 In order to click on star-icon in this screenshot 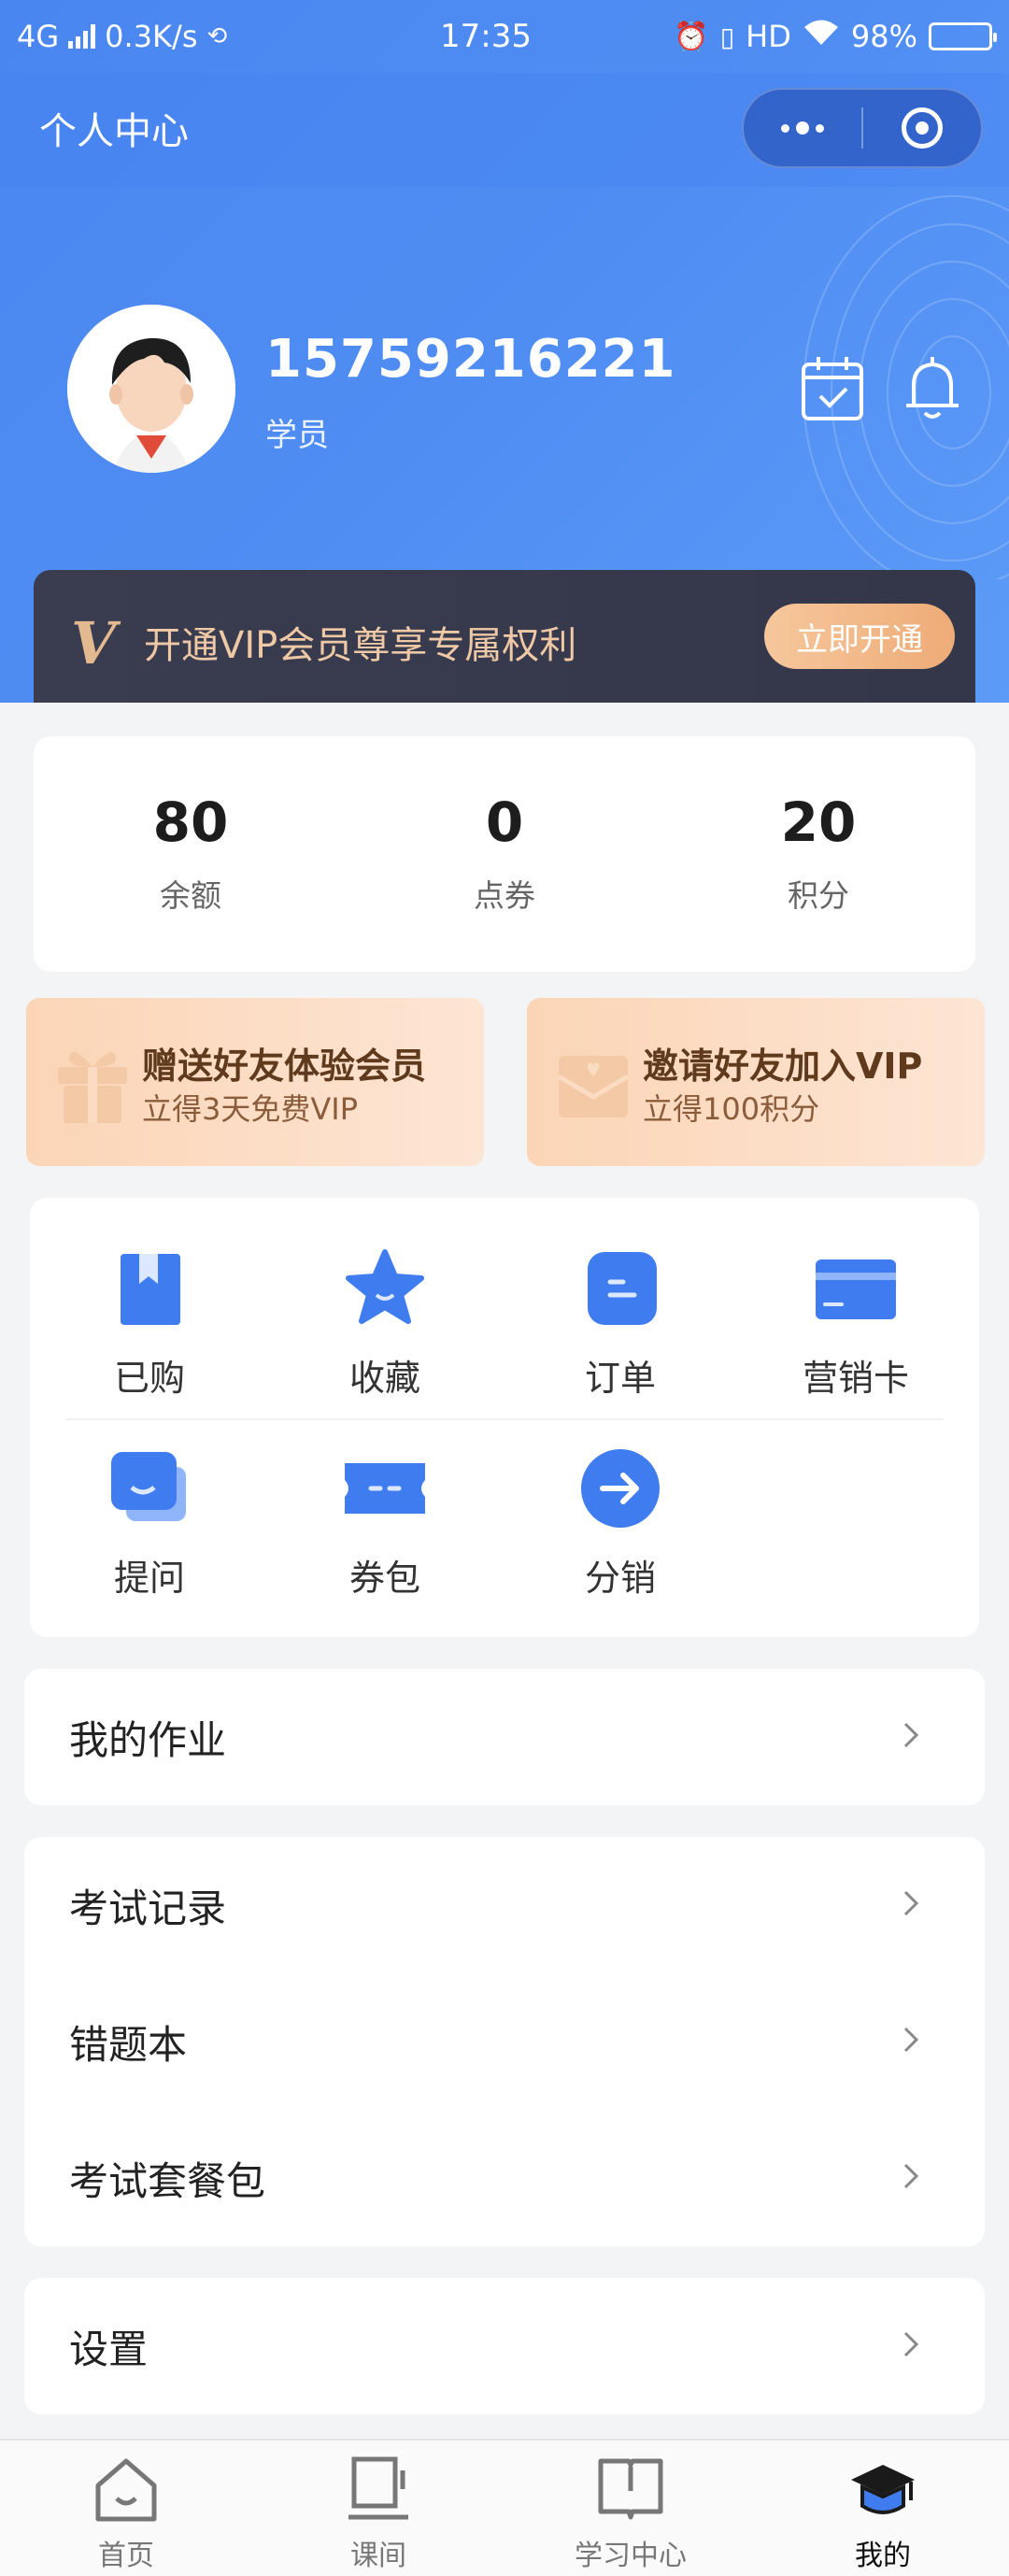, I will do `click(385, 1287)`.